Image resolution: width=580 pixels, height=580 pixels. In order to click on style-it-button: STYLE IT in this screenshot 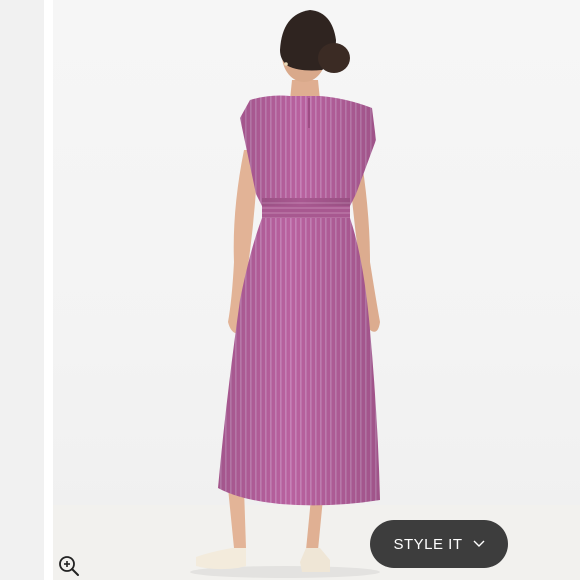, I will do `click(439, 544)`.